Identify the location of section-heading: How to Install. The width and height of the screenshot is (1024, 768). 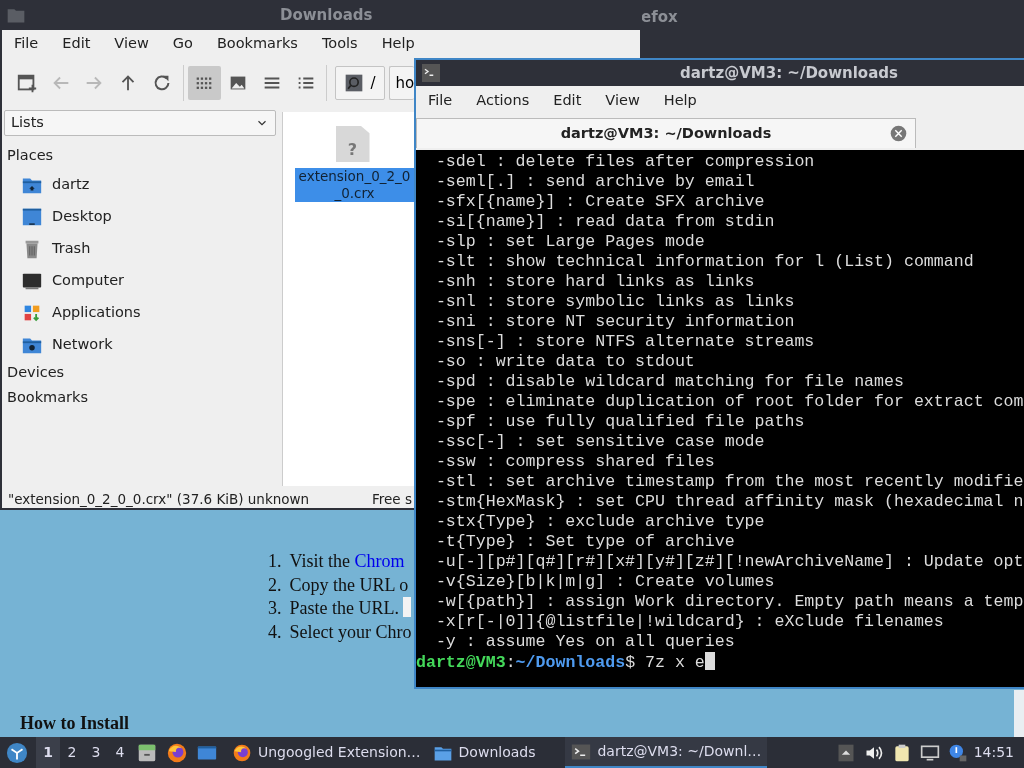
(74, 723).